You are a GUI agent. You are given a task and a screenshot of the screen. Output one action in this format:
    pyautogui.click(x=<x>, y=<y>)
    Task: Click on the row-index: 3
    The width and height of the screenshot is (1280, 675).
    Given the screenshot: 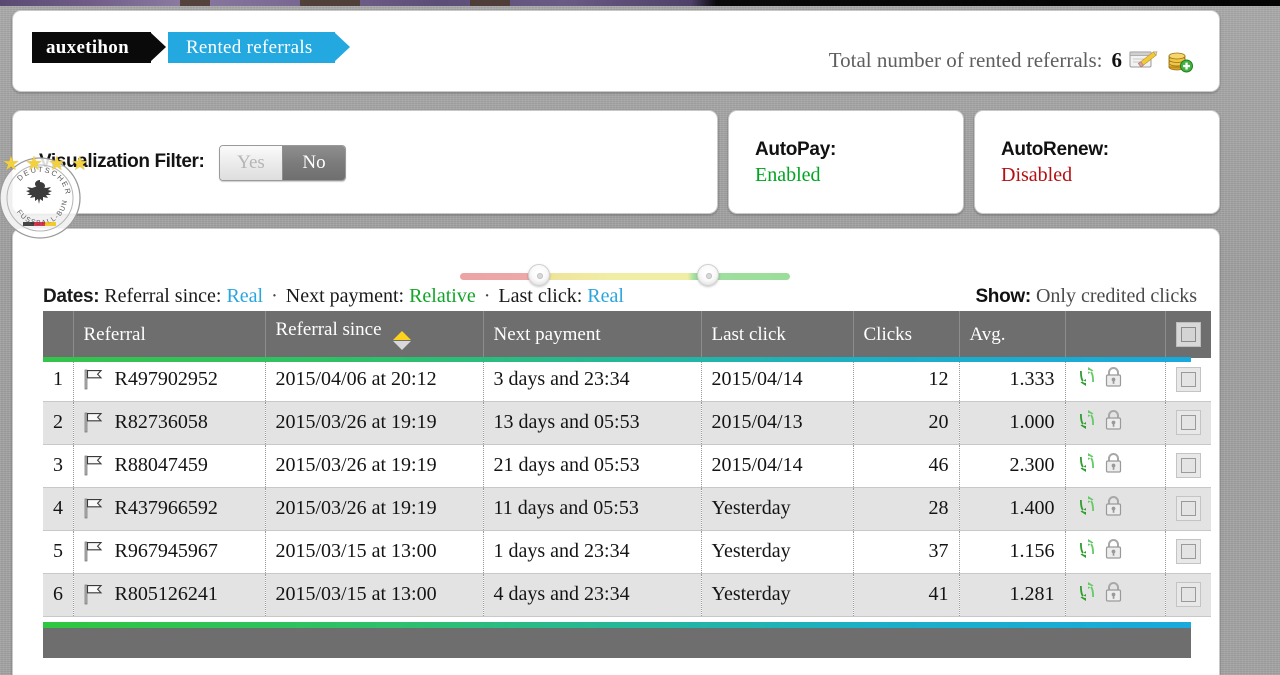 What is the action you would take?
    pyautogui.click(x=58, y=466)
    